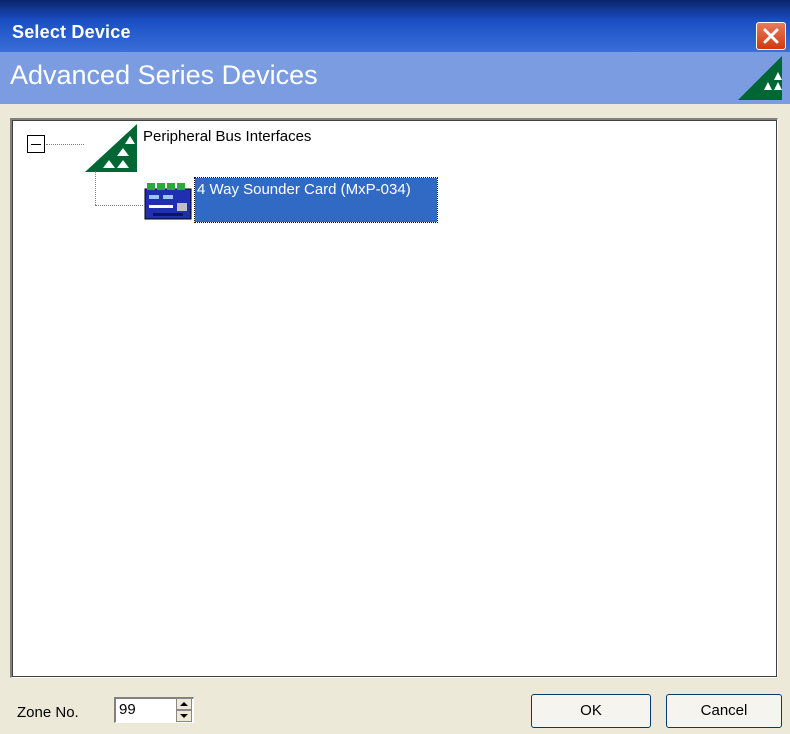 The image size is (790, 734). What do you see at coordinates (164, 75) in the screenshot?
I see `header-title: Advanced Series Devices` at bounding box center [164, 75].